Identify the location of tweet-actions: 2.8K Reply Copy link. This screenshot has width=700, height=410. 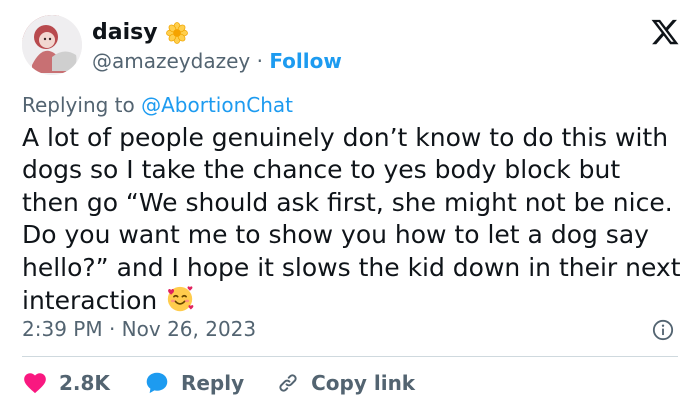
(218, 383).